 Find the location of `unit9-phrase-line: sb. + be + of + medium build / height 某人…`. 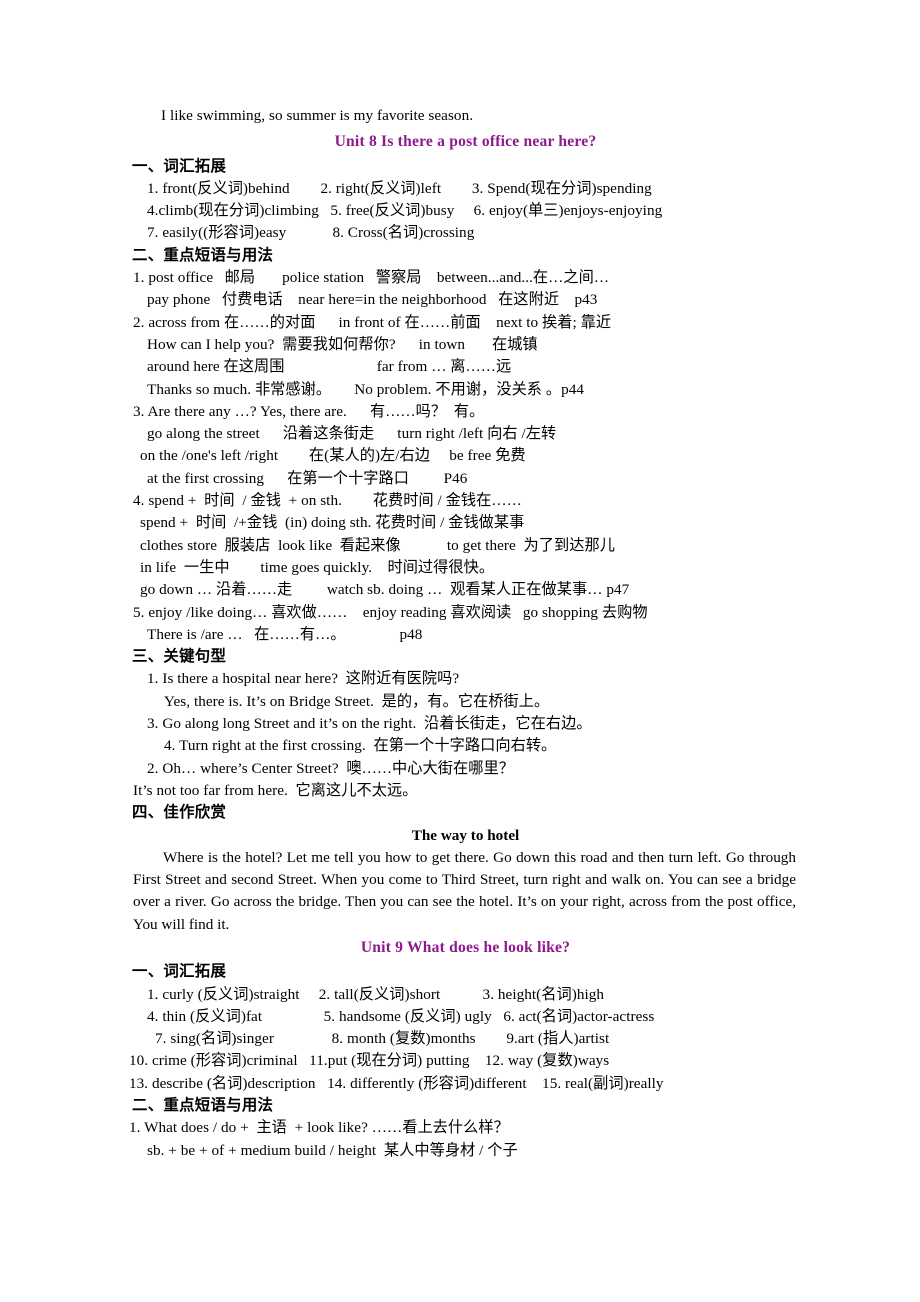

unit9-phrase-line: sb. + be + of + medium build / height 某人… is located at coordinates (332, 1150).